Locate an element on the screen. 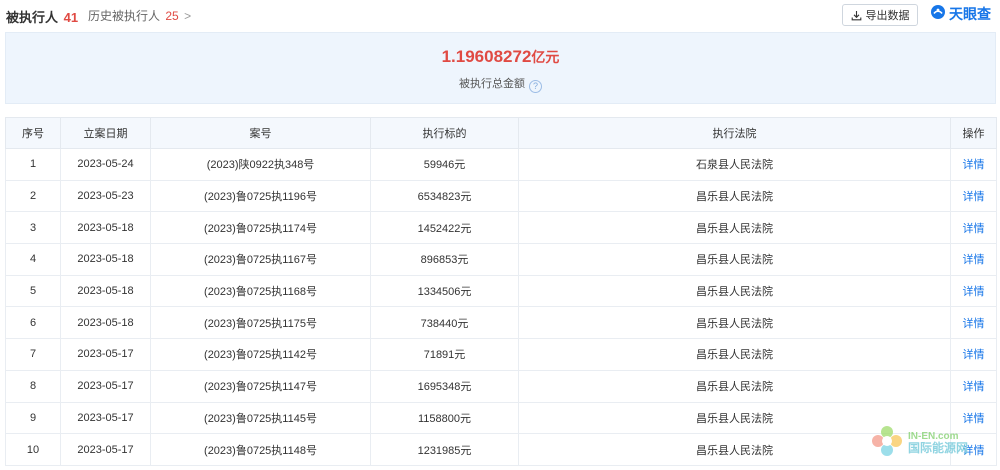  cell-index: 1 is located at coordinates (33, 164).